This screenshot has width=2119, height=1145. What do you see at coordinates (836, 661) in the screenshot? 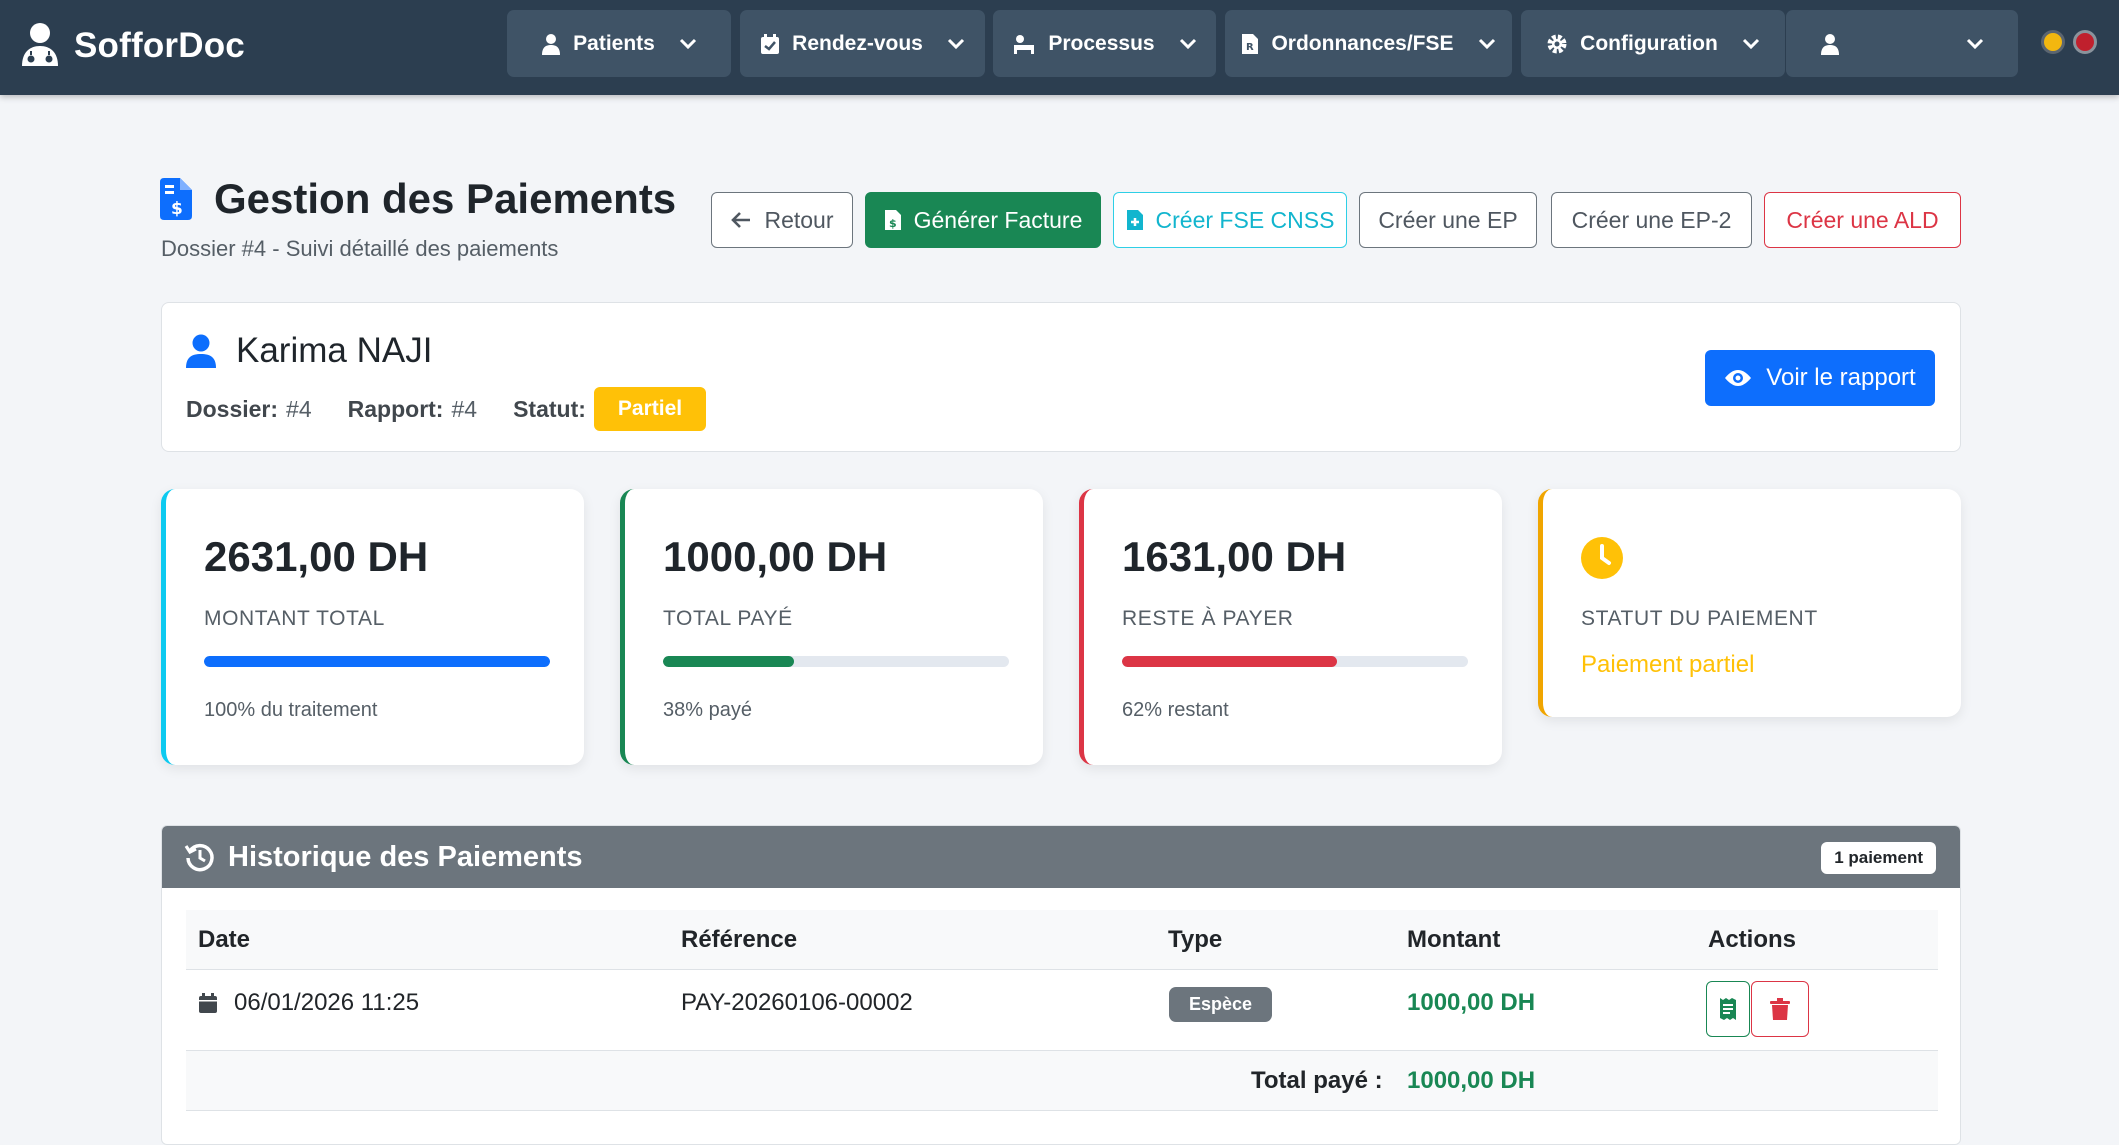
I see `paid-progress-bar` at bounding box center [836, 661].